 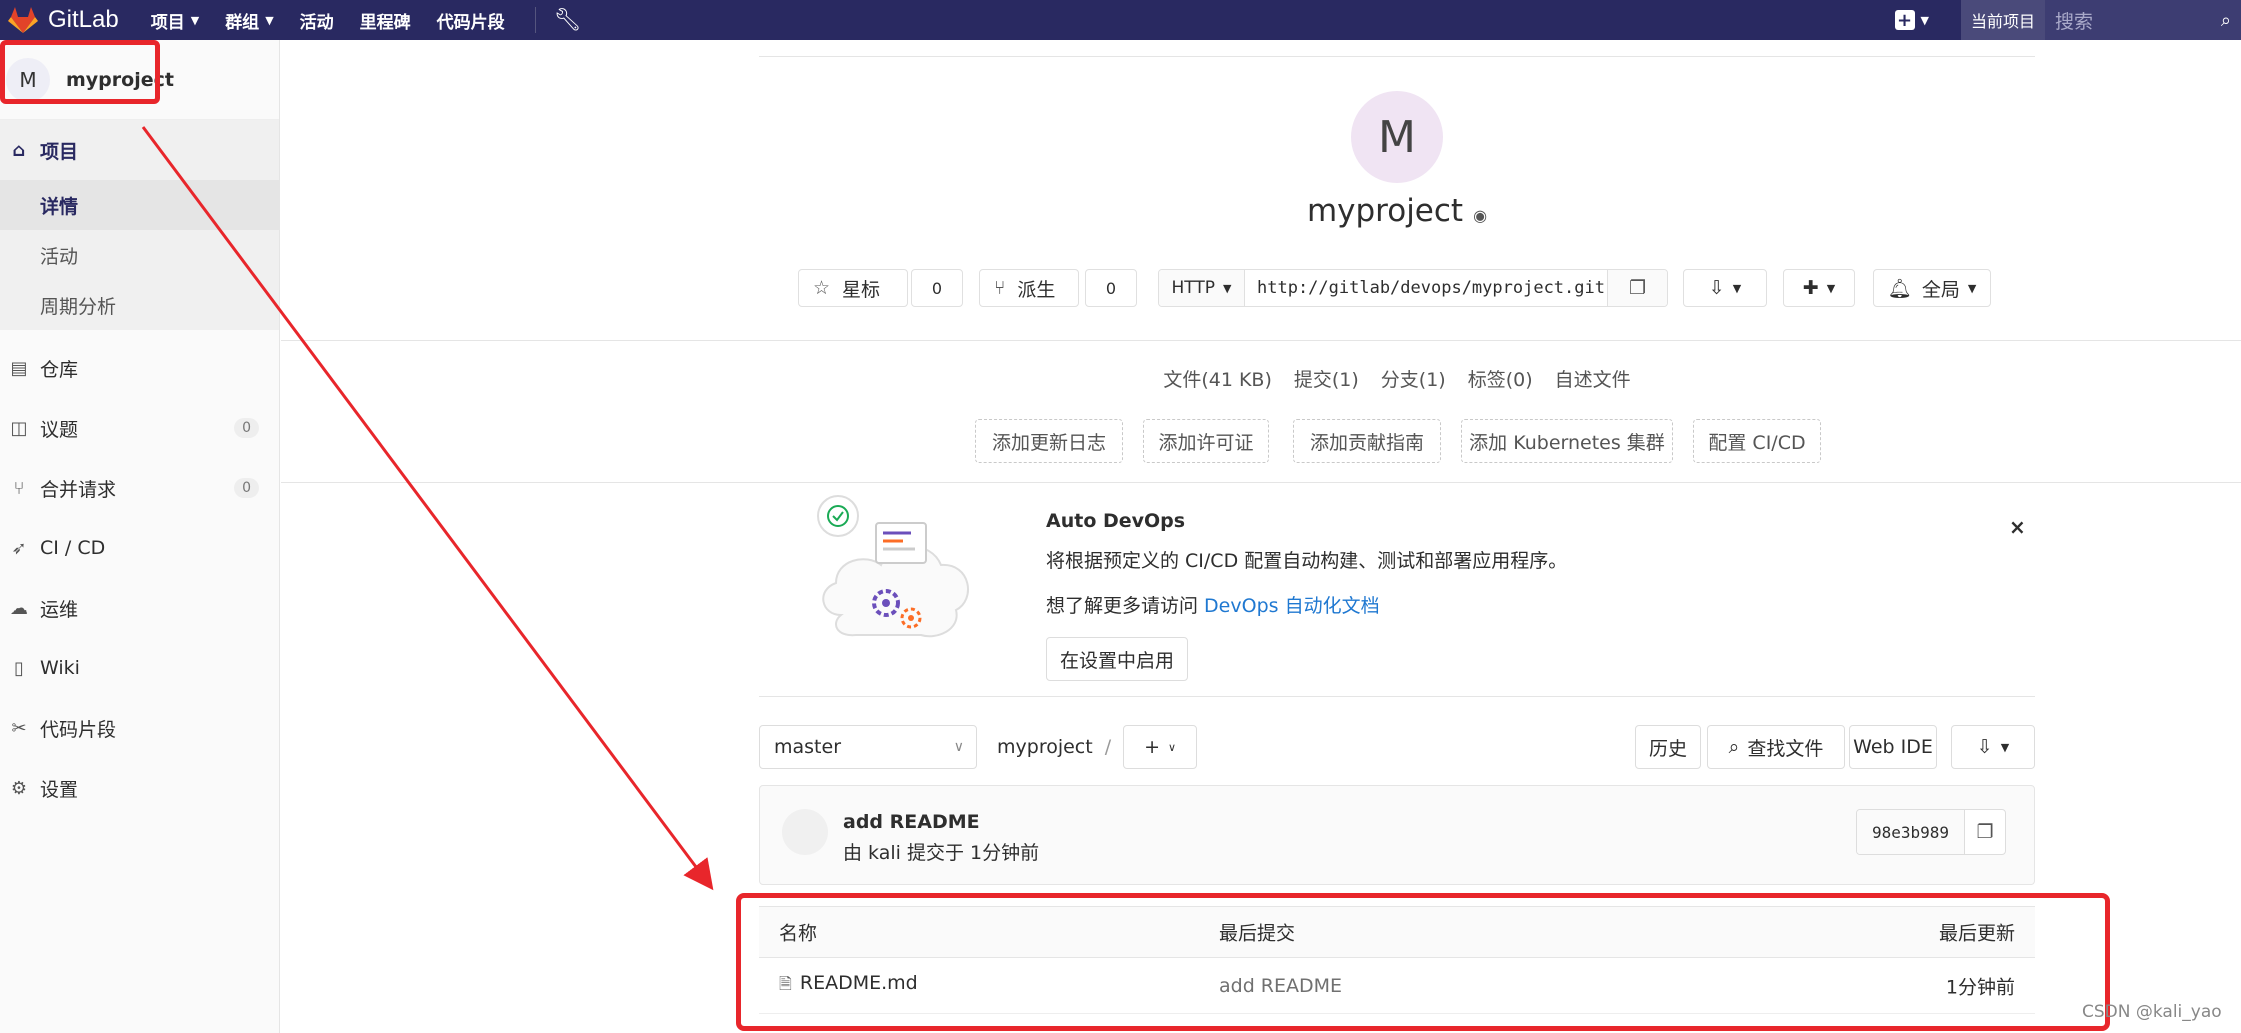 I want to click on commit-title: add README, so click(x=911, y=822).